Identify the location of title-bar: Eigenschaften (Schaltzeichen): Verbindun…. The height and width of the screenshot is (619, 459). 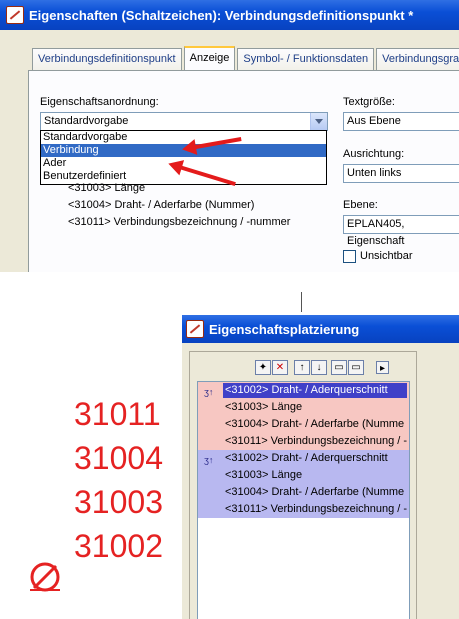
(229, 15).